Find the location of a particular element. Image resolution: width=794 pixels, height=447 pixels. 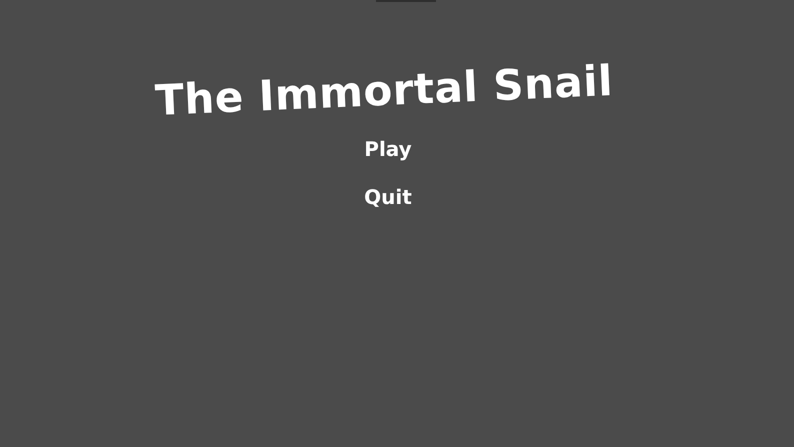

menu-button: Play is located at coordinates (388, 149).